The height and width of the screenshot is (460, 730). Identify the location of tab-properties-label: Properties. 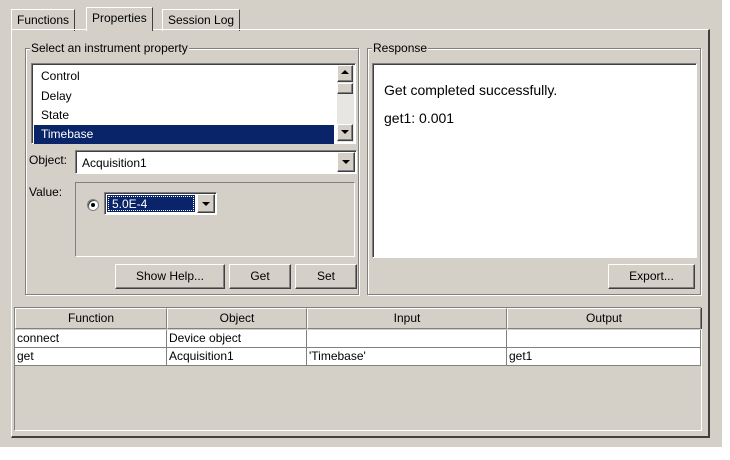
(119, 18).